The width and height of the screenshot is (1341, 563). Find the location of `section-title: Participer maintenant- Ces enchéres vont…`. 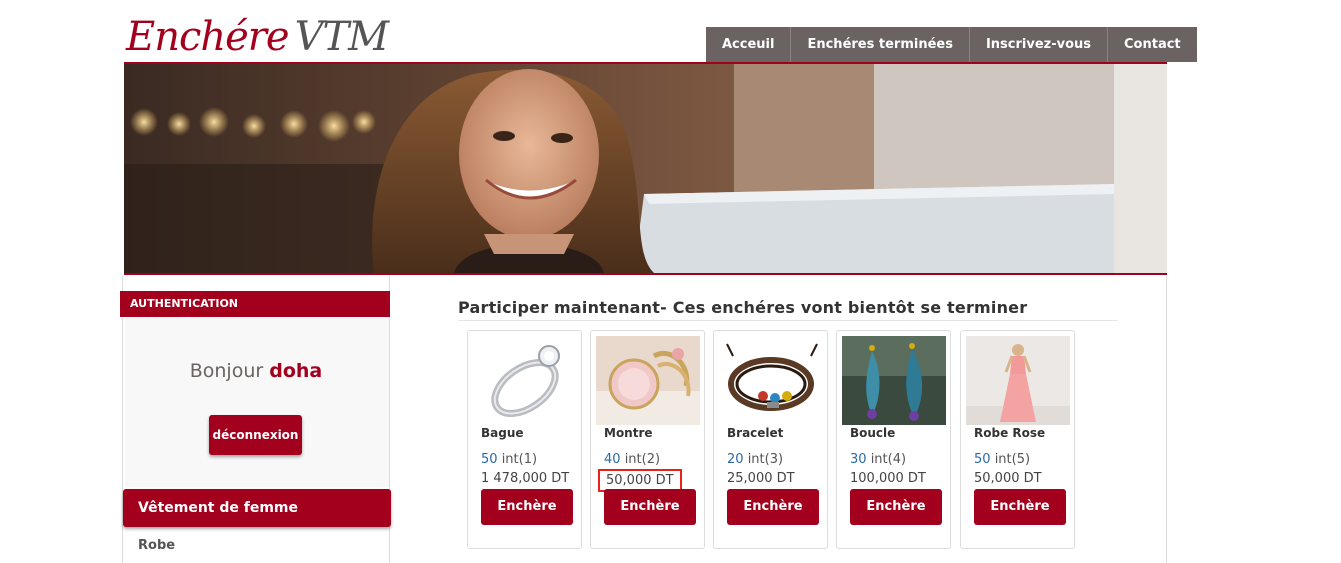

section-title: Participer maintenant- Ces enchéres vont… is located at coordinates (743, 307).